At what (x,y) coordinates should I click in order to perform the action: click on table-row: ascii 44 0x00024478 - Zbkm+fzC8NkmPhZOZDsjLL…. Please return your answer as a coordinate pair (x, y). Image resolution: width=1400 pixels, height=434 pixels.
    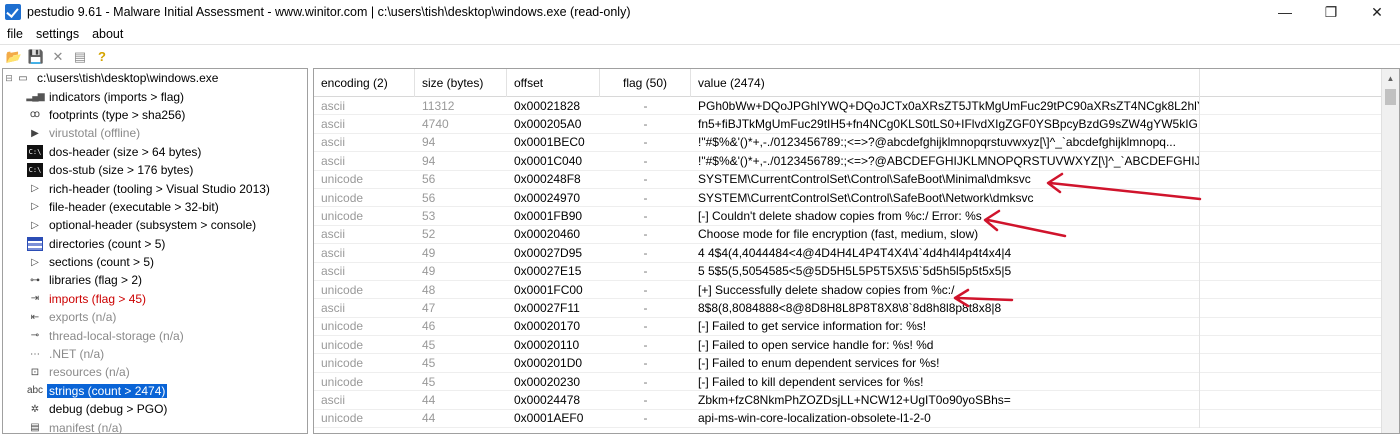
    Looking at the image, I should click on (848, 400).